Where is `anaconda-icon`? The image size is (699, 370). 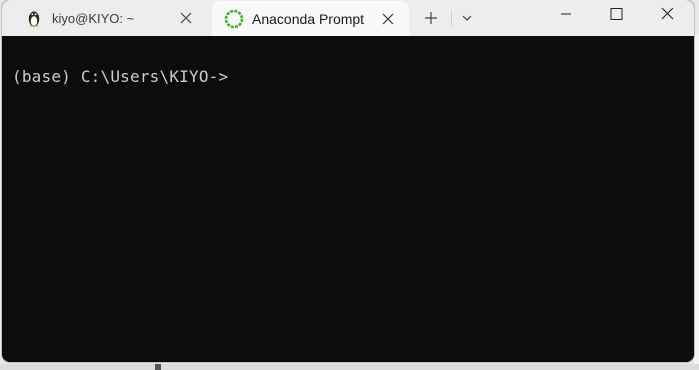
anaconda-icon is located at coordinates (234, 18).